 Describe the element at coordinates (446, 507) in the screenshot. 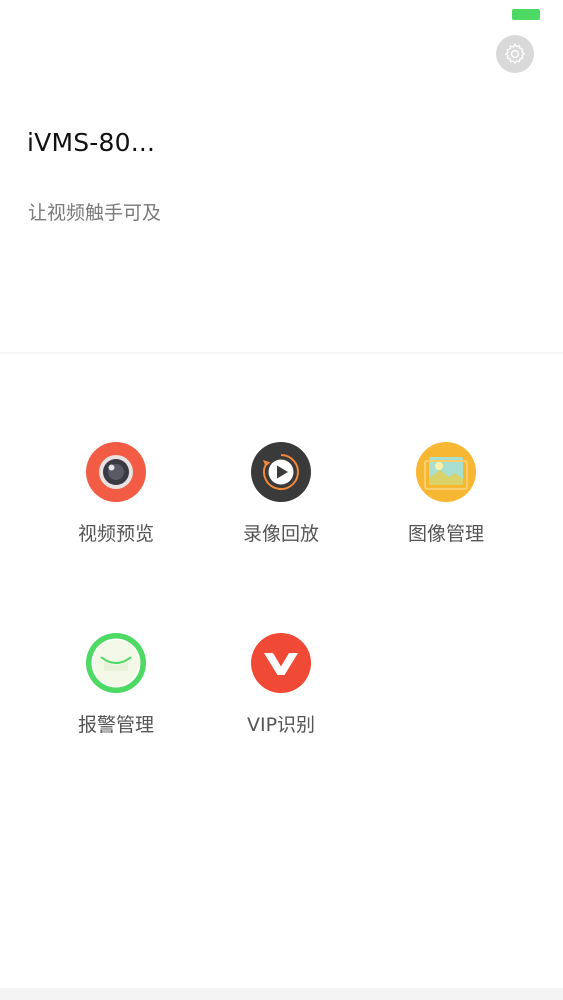

I see `menu-item-image-management: 图像管理` at that location.